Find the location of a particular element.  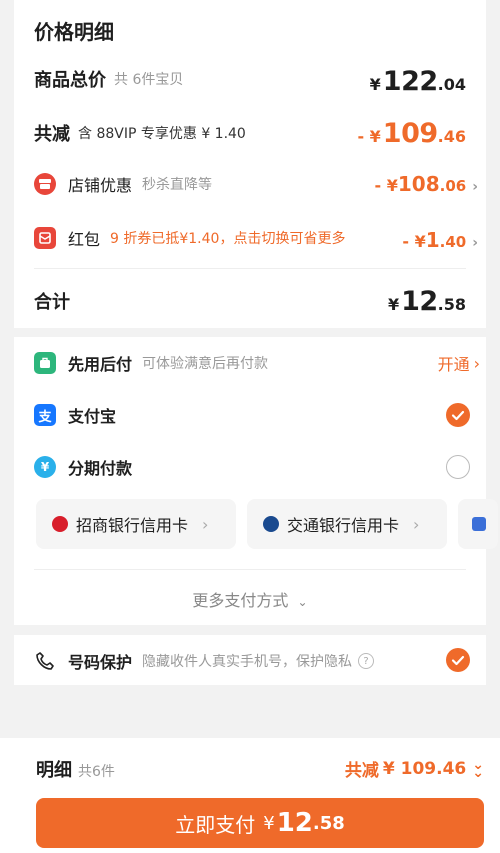

red-packet-amount: - ¥ 1 .40 › is located at coordinates (440, 240).